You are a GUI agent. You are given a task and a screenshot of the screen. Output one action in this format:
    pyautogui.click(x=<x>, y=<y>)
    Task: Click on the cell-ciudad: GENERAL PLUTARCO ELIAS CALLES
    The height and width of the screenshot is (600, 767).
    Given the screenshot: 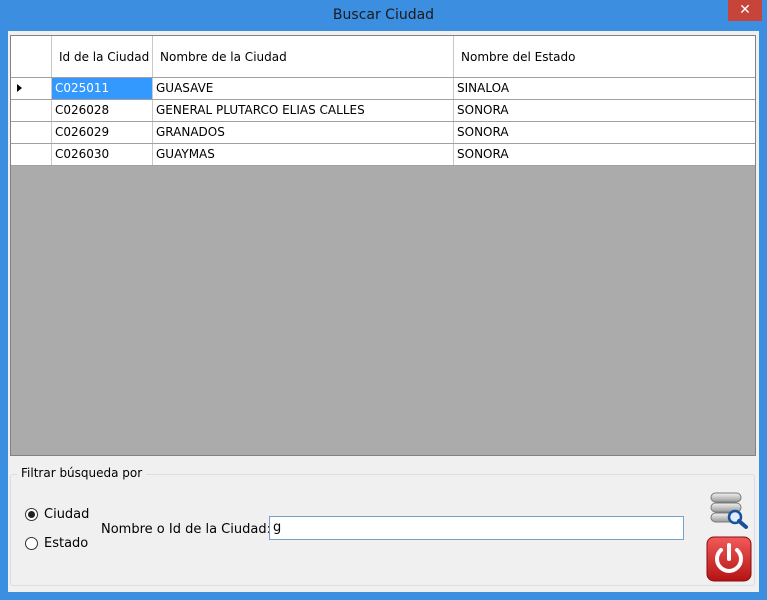 What is the action you would take?
    pyautogui.click(x=303, y=110)
    